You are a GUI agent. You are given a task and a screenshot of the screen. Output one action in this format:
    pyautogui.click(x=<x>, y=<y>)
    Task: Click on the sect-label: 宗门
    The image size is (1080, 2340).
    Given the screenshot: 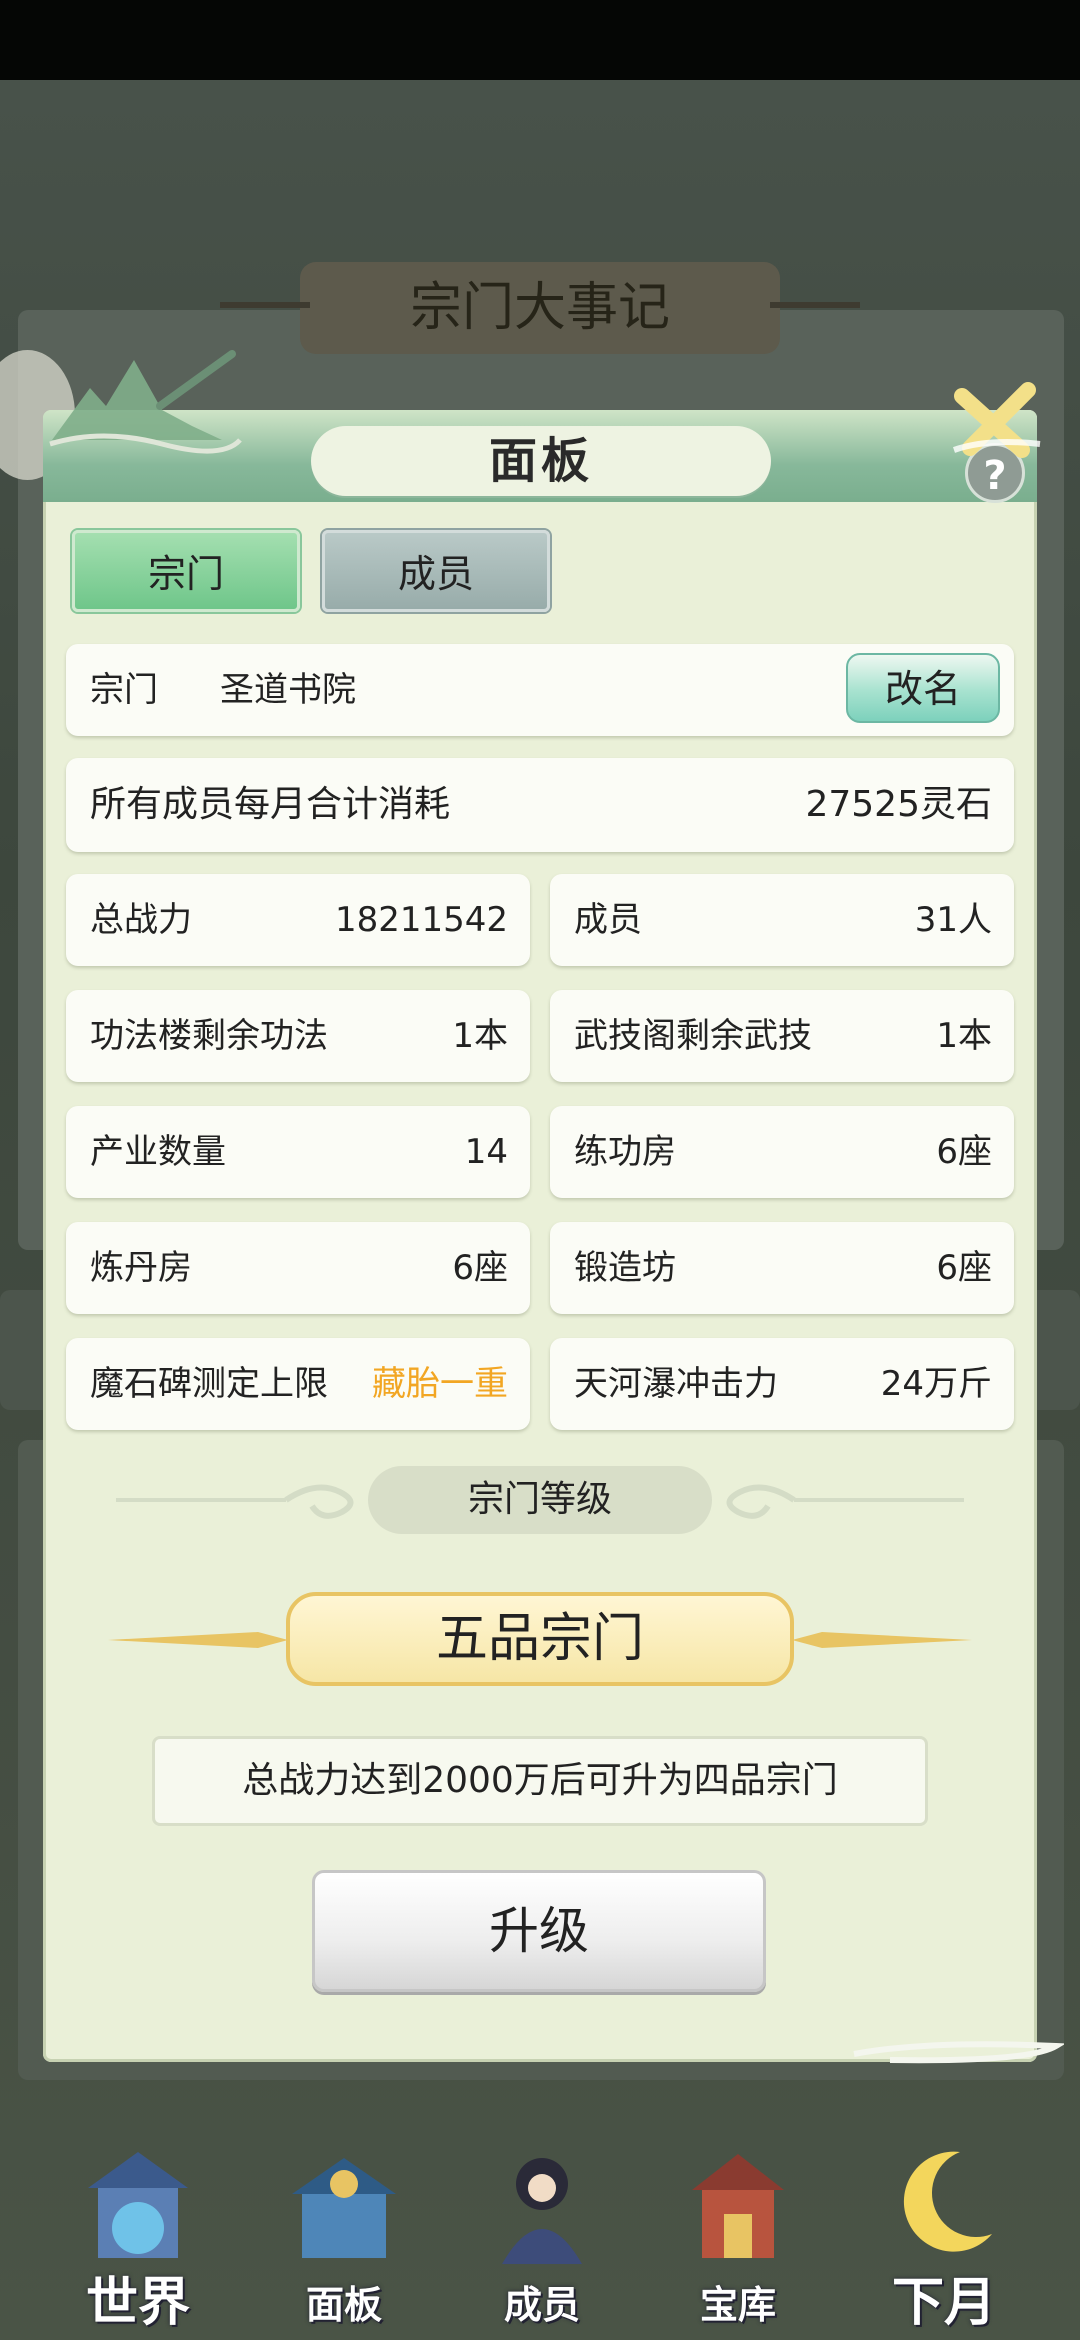 What is the action you would take?
    pyautogui.click(x=124, y=690)
    